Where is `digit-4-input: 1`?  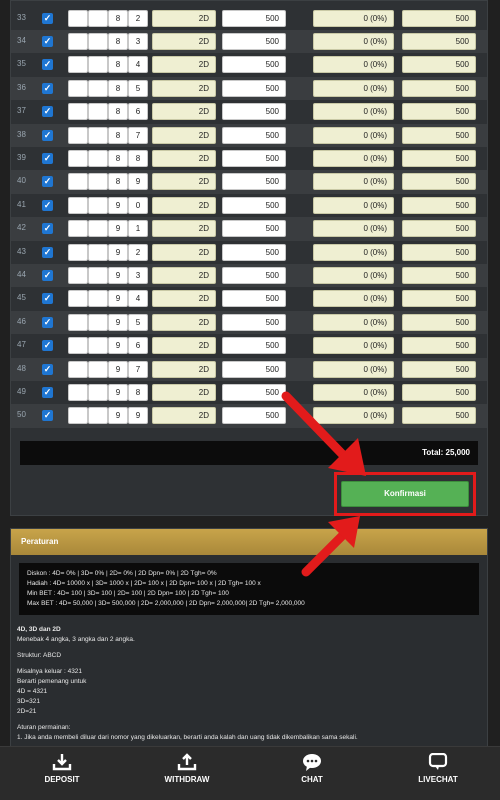 digit-4-input: 1 is located at coordinates (138, 229).